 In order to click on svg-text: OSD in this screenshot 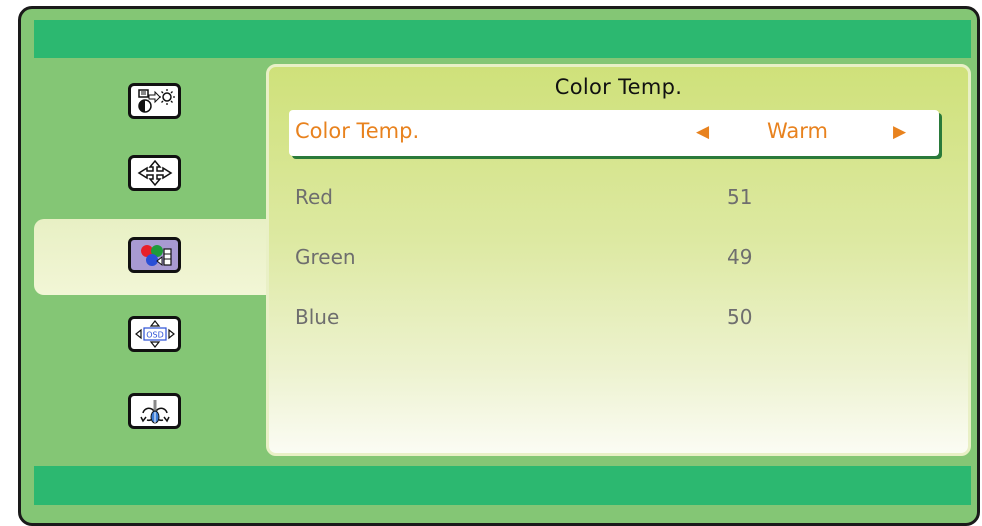, I will do `click(155, 335)`.